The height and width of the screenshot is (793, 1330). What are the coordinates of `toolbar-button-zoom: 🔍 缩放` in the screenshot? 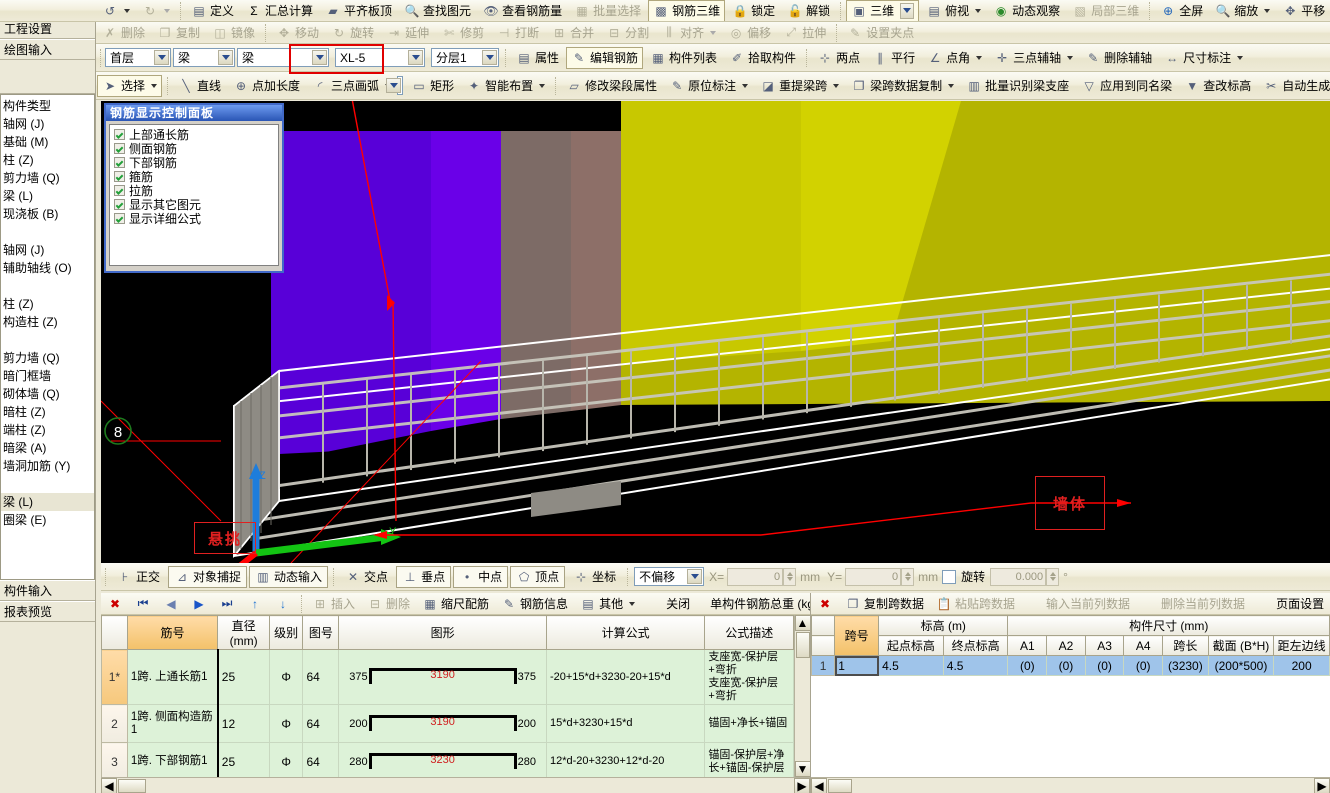 It's located at (1242, 10).